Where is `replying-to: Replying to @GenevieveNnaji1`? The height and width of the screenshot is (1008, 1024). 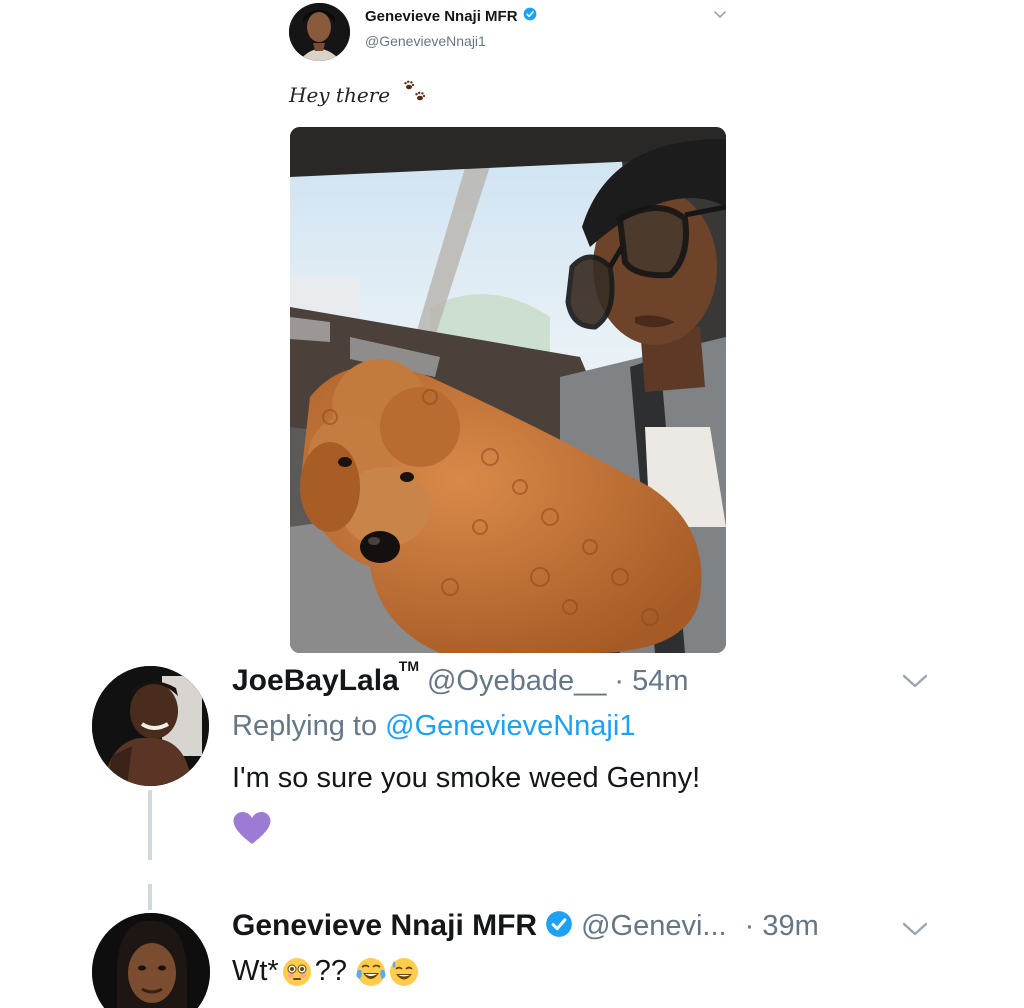
replying-to: Replying to @GenevieveNnaji1 is located at coordinates (433, 726).